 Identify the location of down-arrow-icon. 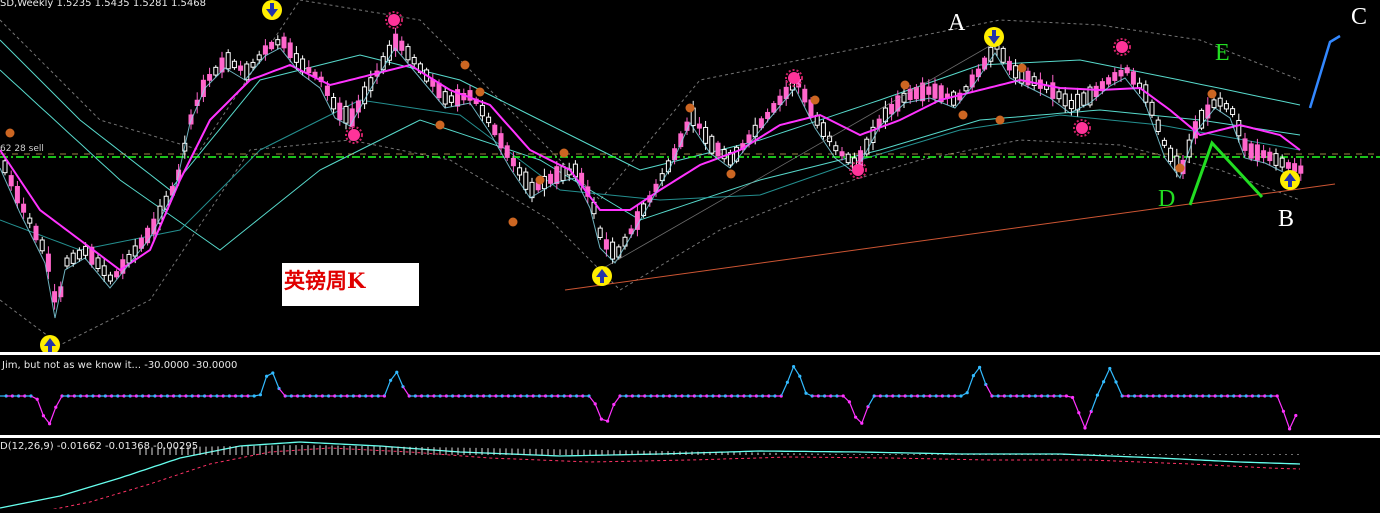
(994, 37).